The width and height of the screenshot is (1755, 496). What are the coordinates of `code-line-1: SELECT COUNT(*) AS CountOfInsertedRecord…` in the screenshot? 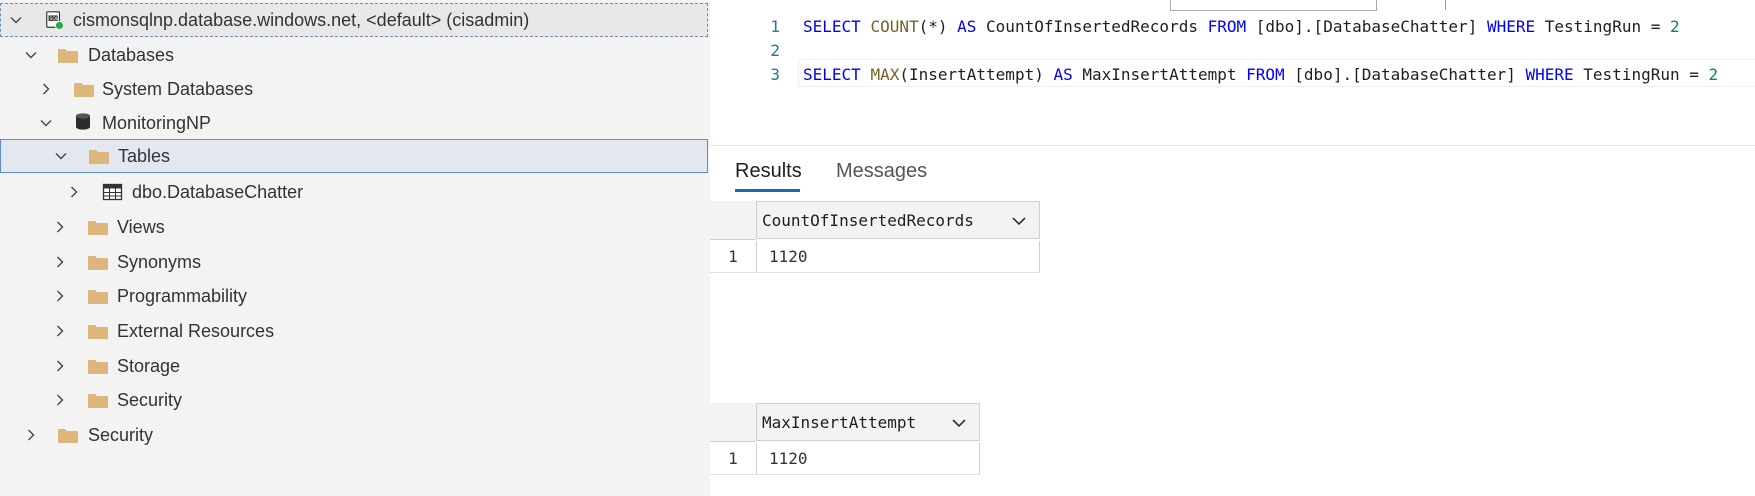 It's located at (1241, 26).